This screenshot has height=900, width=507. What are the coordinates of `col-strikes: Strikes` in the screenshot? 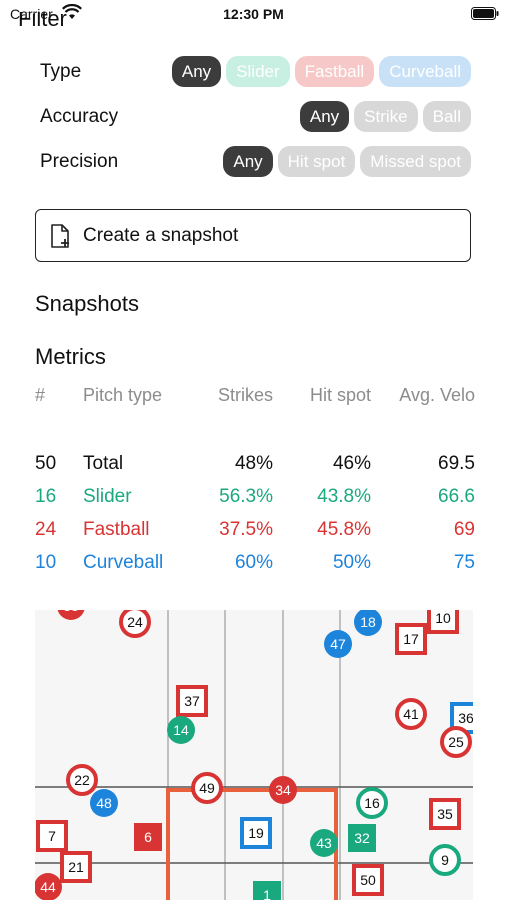 It's located at (245, 395).